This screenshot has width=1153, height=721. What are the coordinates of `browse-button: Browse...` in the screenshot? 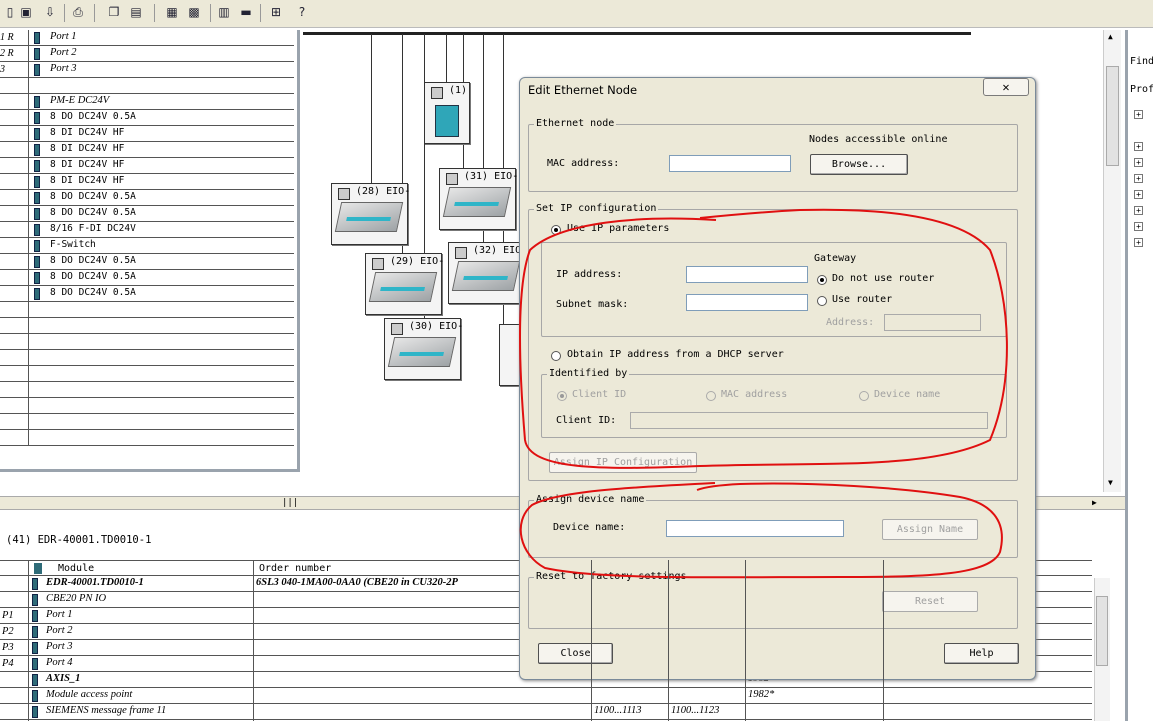 It's located at (859, 164).